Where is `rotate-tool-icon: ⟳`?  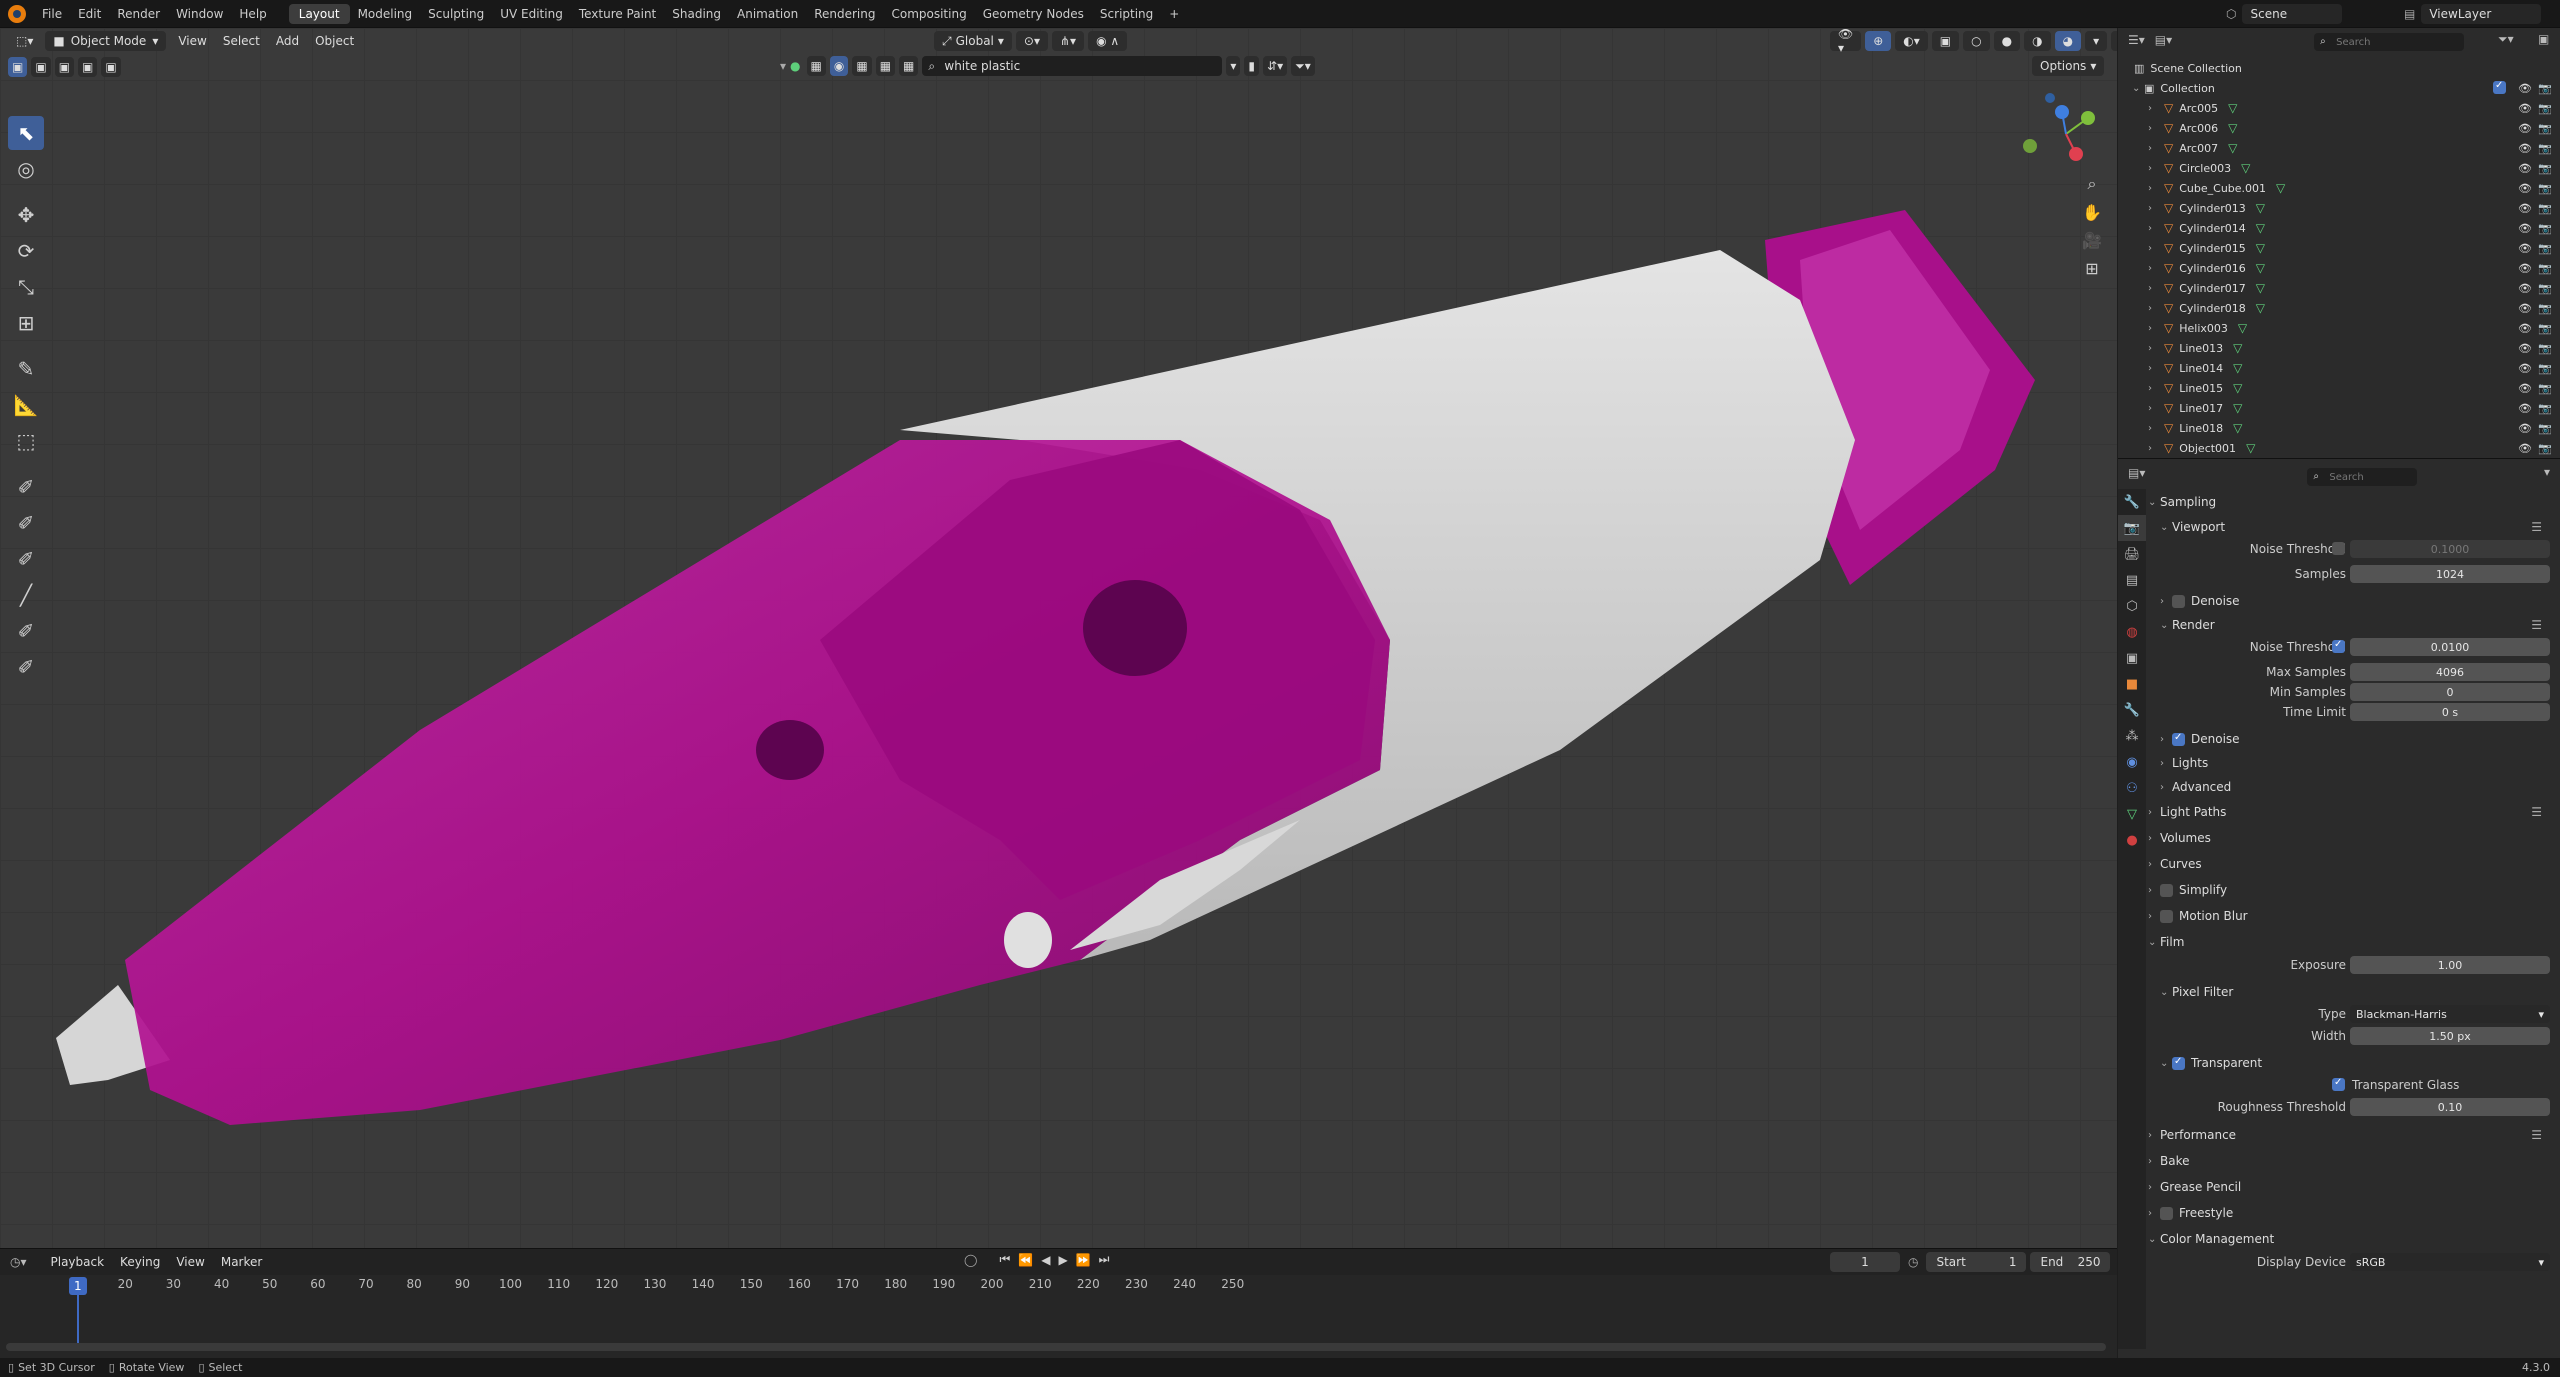
rotate-tool-icon: ⟳ is located at coordinates (26, 251).